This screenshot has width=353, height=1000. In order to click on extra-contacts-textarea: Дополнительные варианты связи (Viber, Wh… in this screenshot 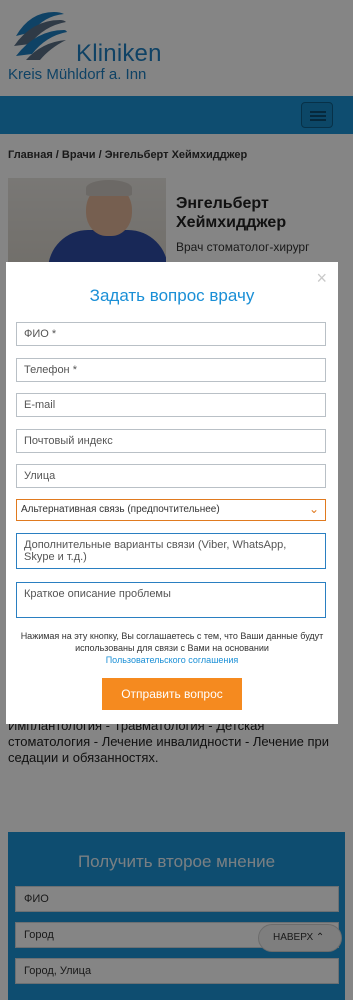, I will do `click(171, 551)`.